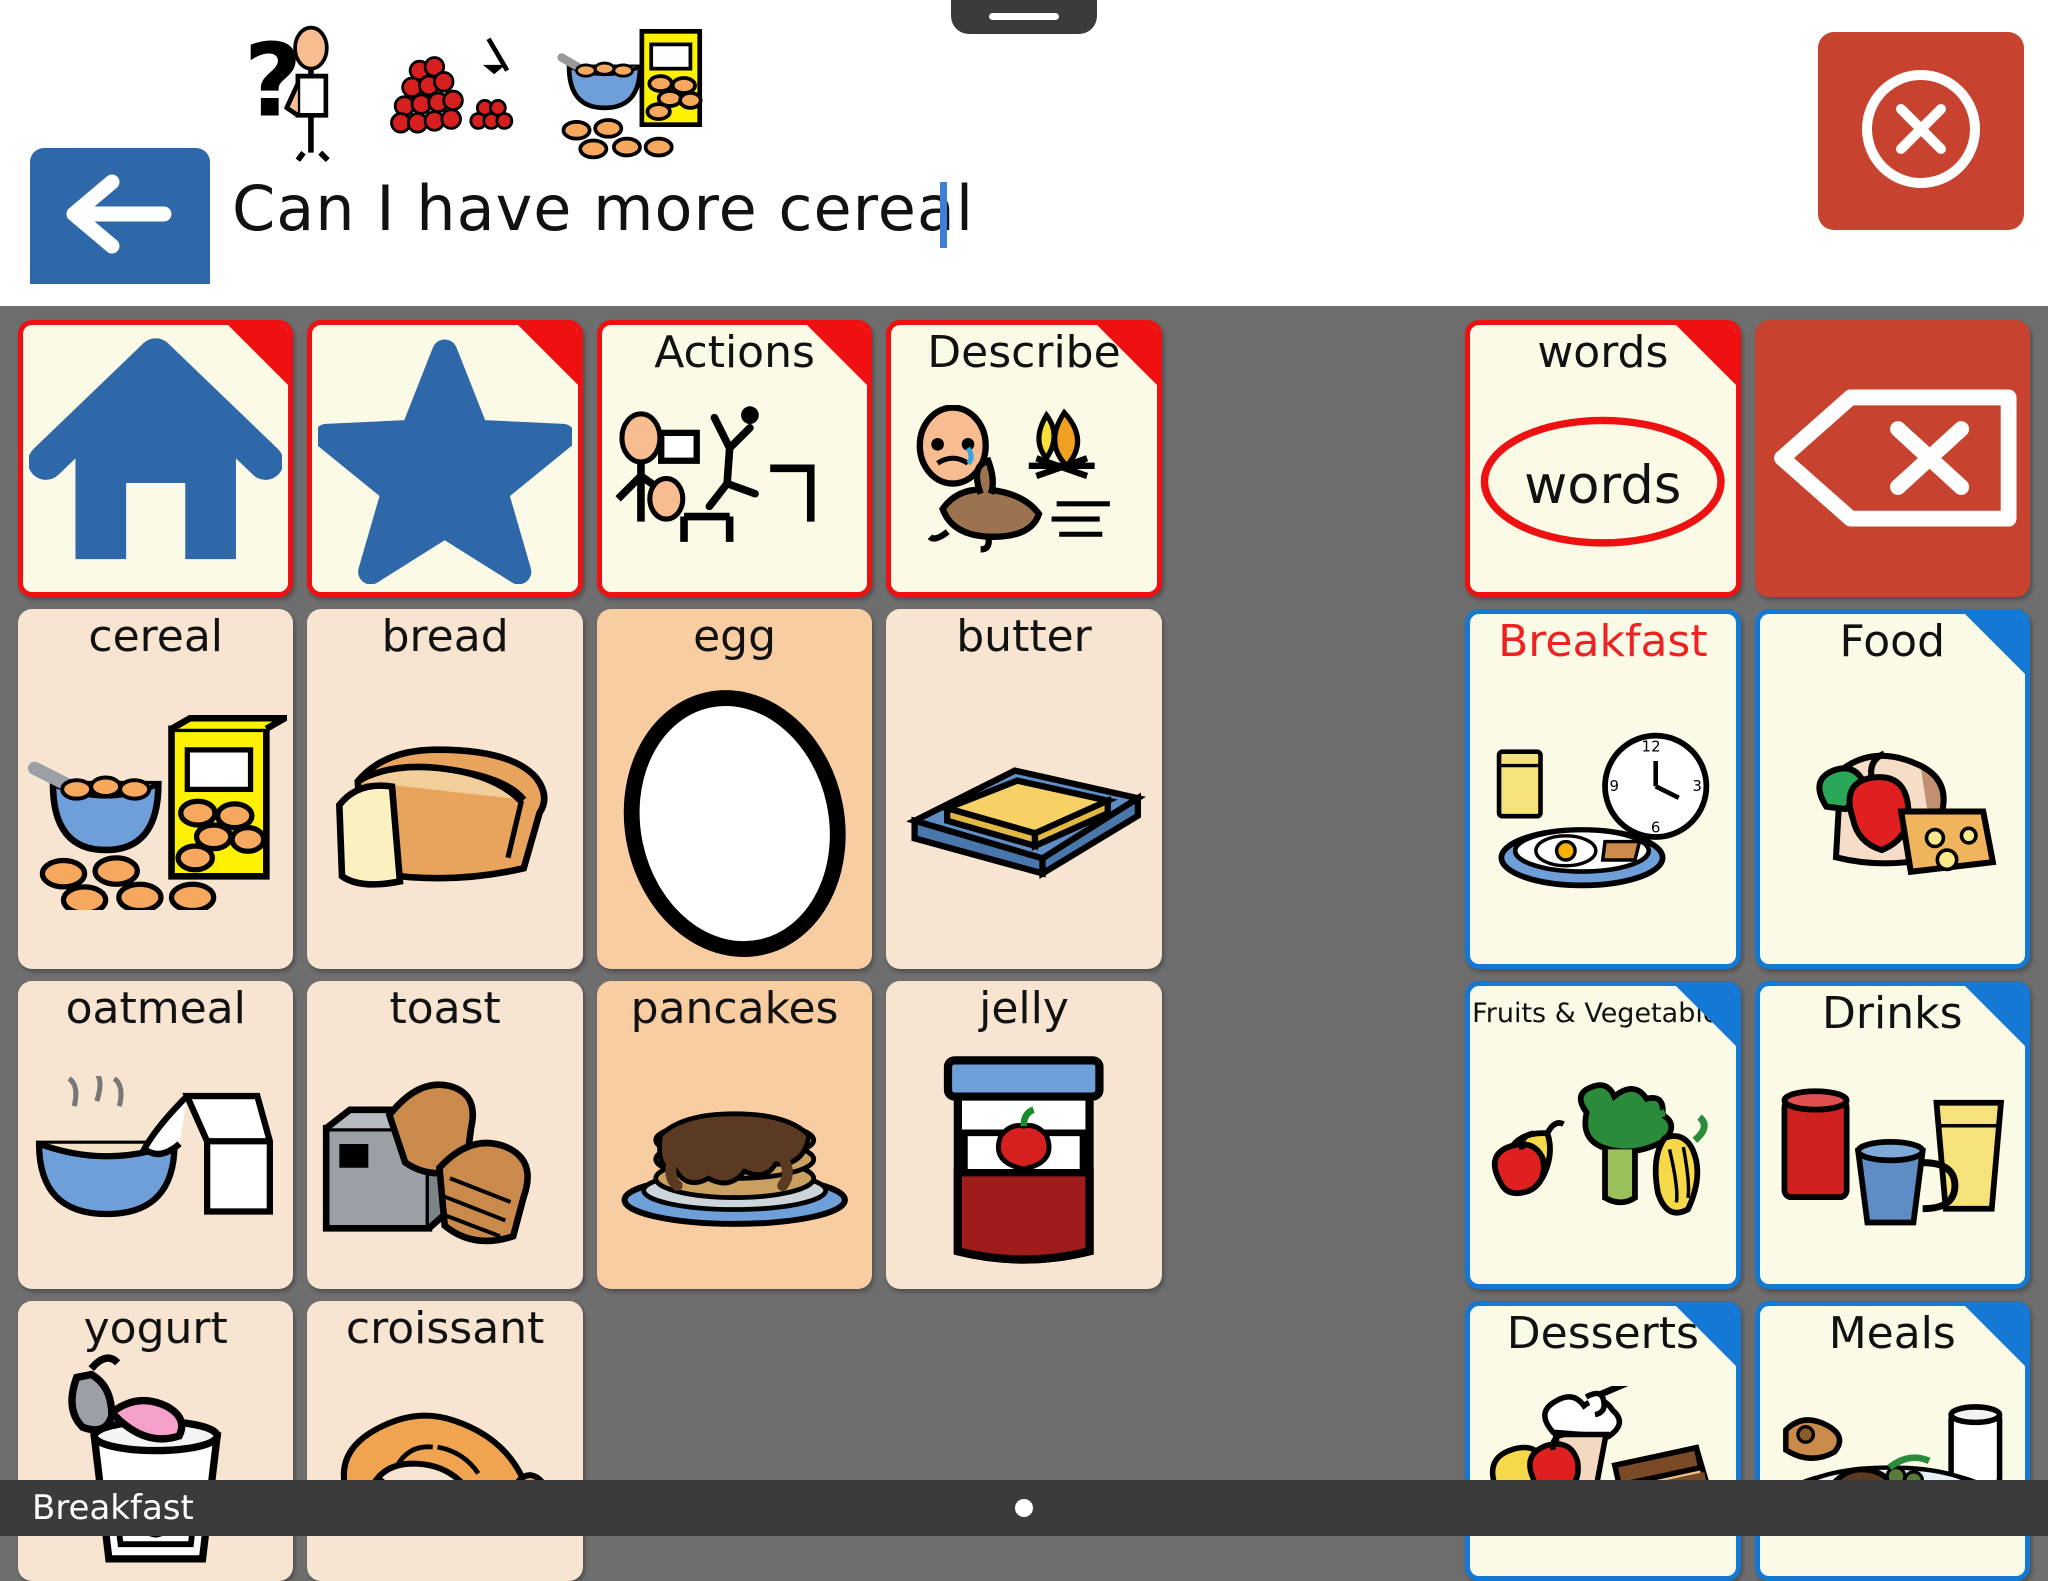  What do you see at coordinates (444, 634) in the screenshot?
I see `button-label-bread: bread` at bounding box center [444, 634].